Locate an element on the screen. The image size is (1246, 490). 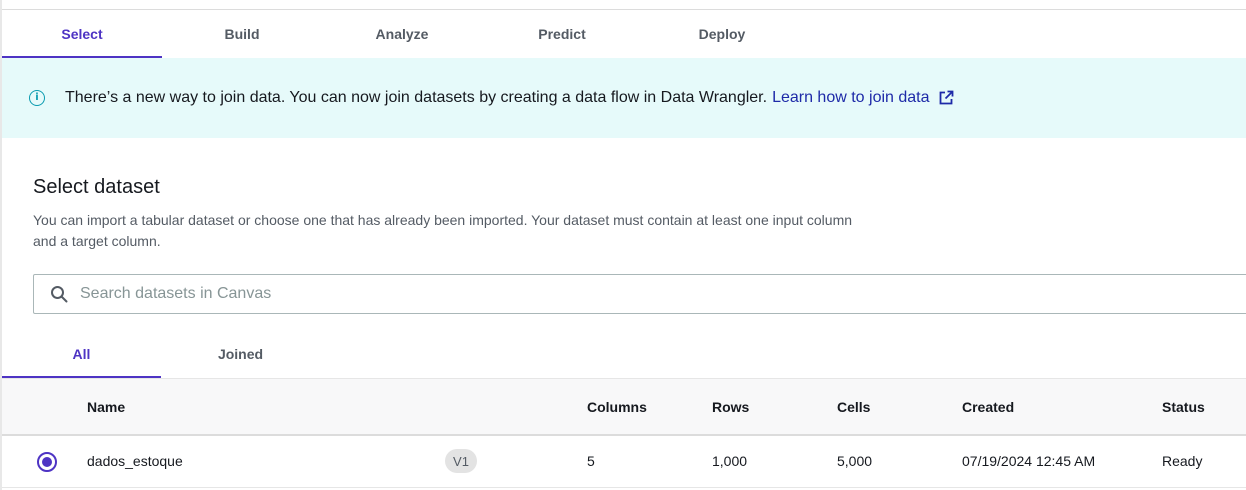
column-header-columns: Columns is located at coordinates (617, 407).